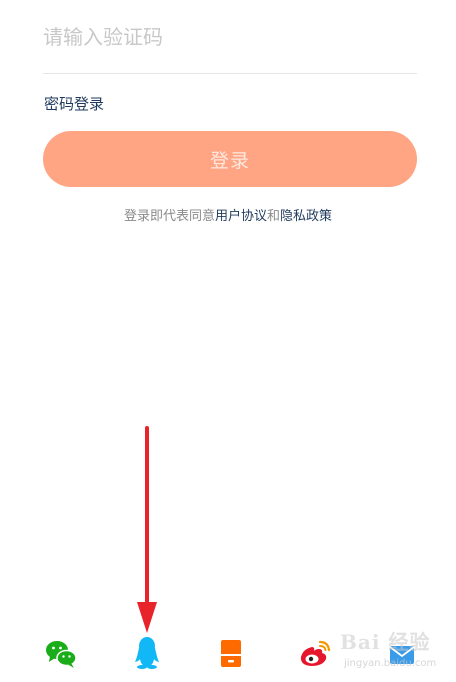  What do you see at coordinates (230, 37) in the screenshot?
I see `verification-code-input` at bounding box center [230, 37].